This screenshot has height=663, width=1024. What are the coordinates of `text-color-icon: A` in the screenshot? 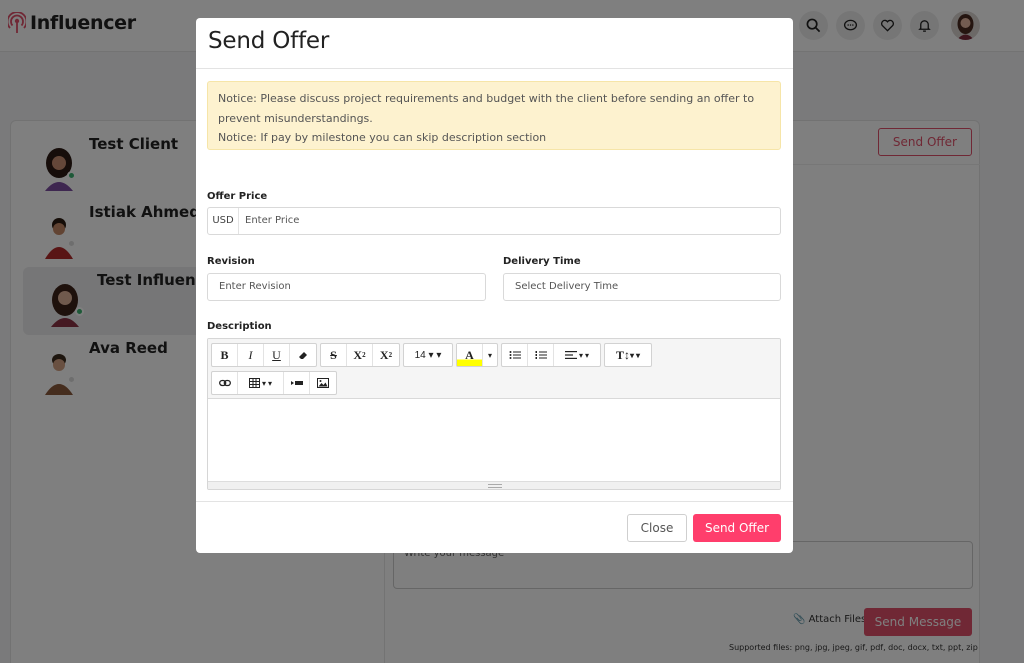 It's located at (470, 355).